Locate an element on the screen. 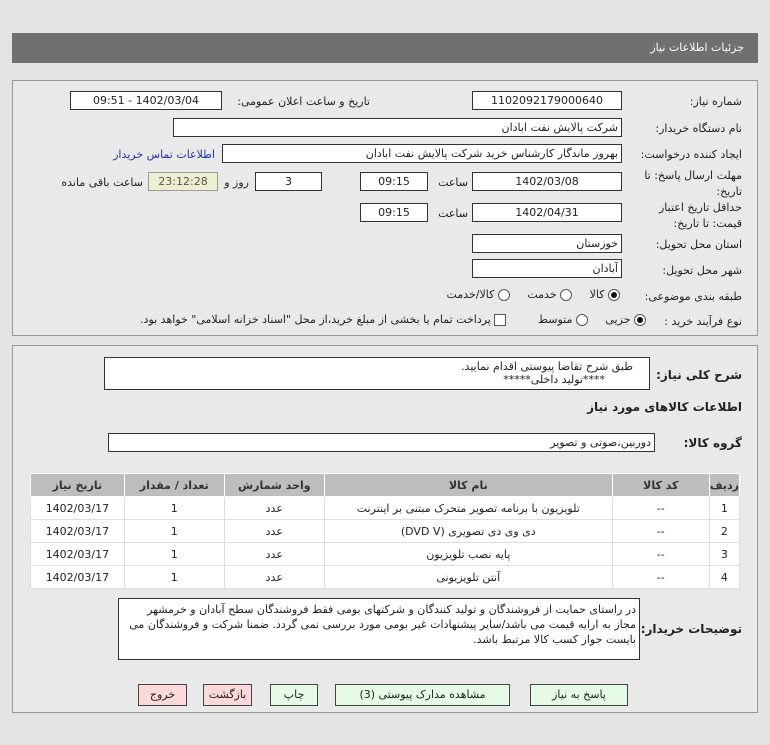  province-label: استان محل تحویل: is located at coordinates (698, 244).